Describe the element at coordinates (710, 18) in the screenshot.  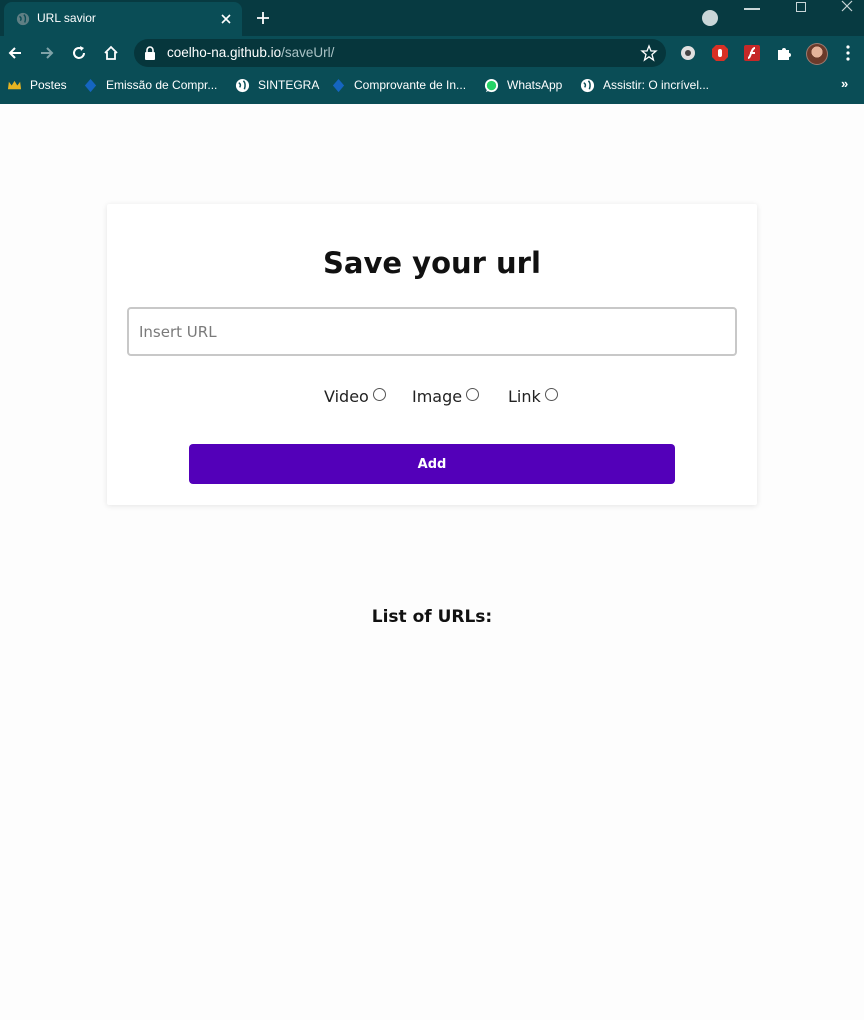
I see `tab-search-icon` at that location.